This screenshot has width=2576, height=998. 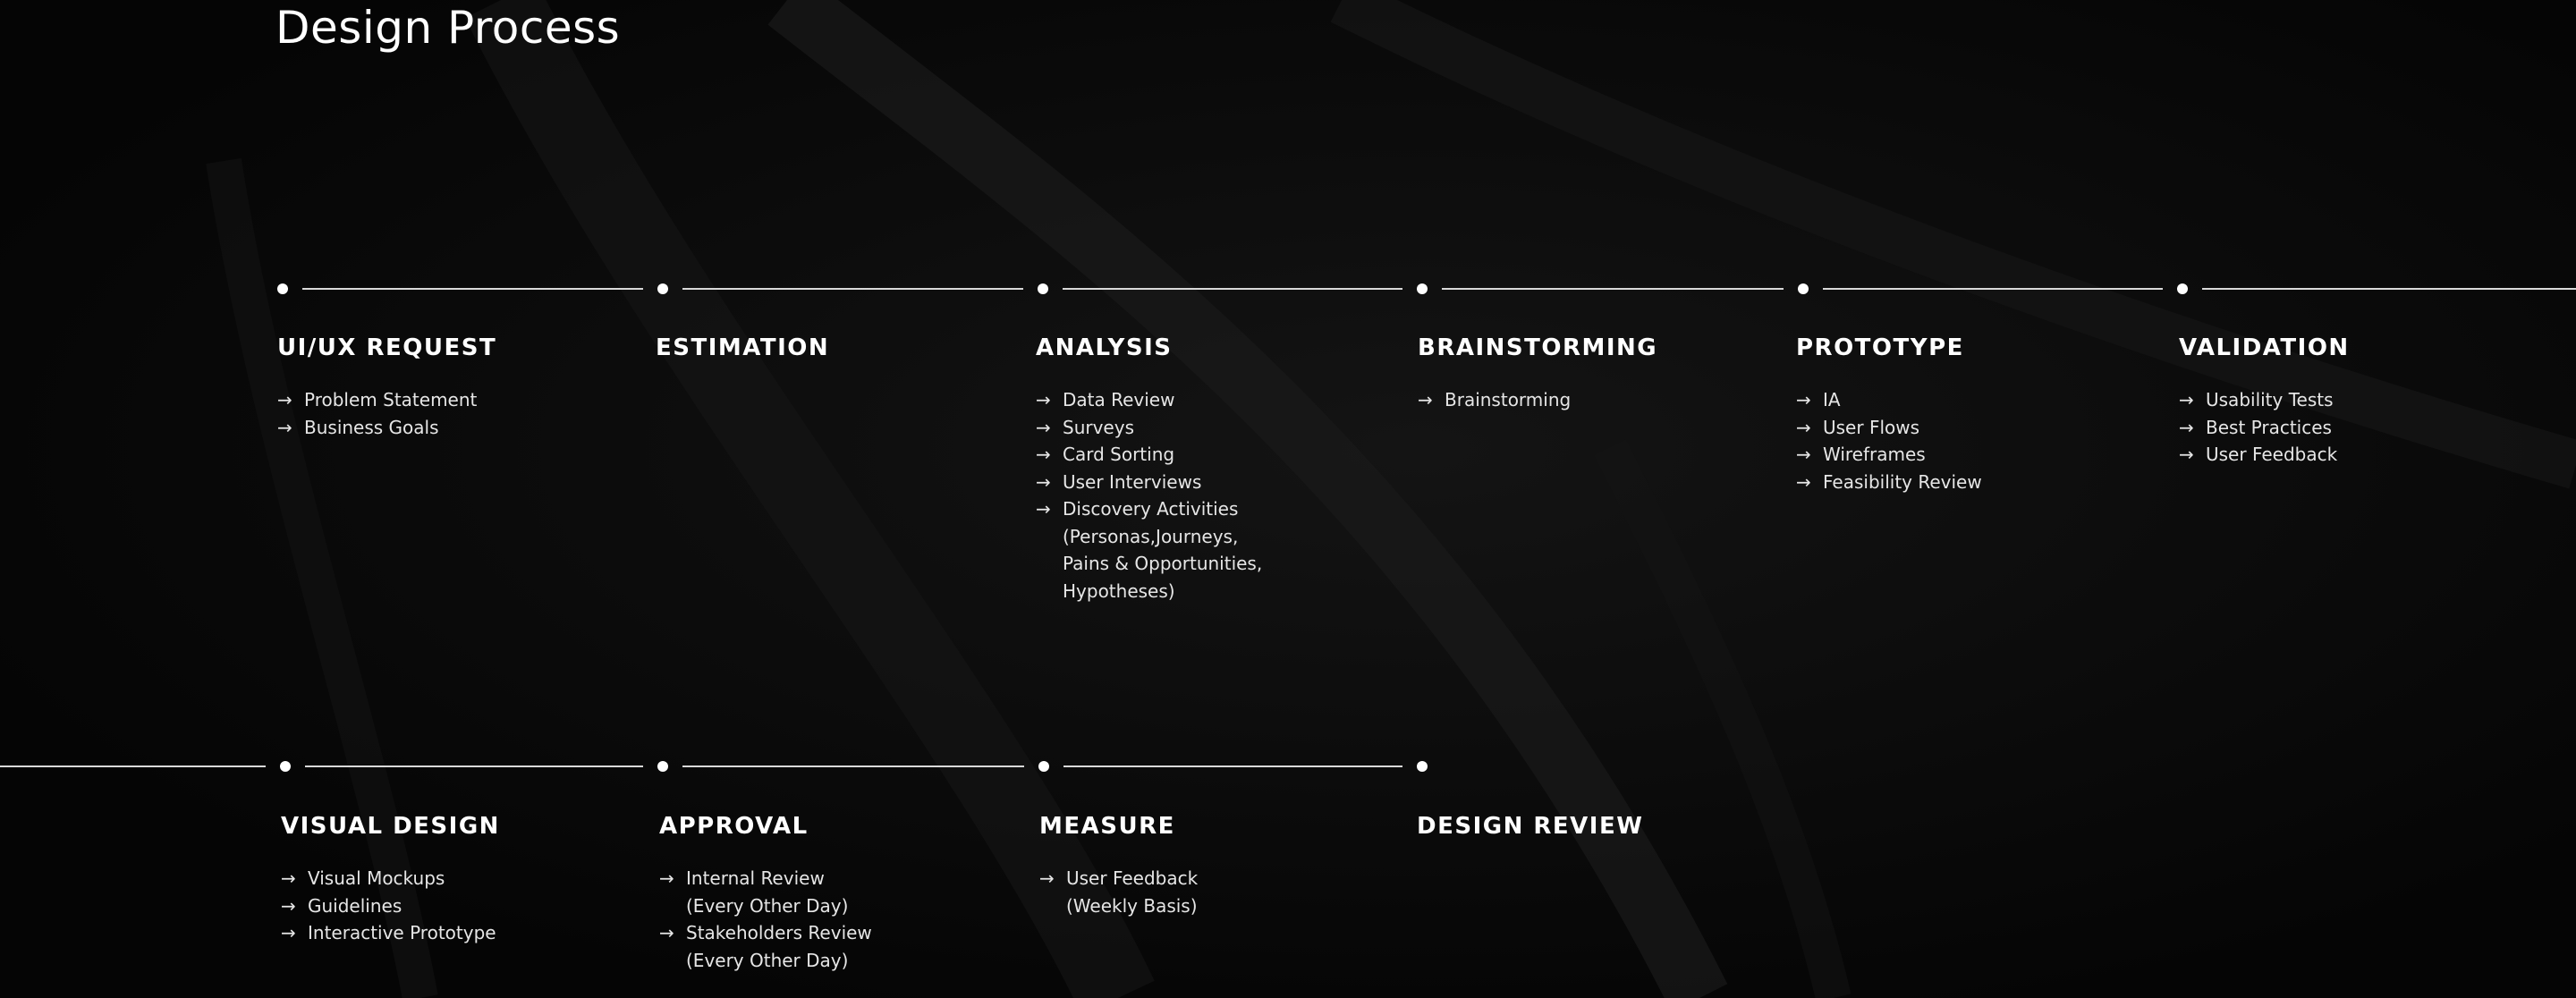 I want to click on process-step: BRAINSTORMING → Brainstorming, so click(x=1537, y=373).